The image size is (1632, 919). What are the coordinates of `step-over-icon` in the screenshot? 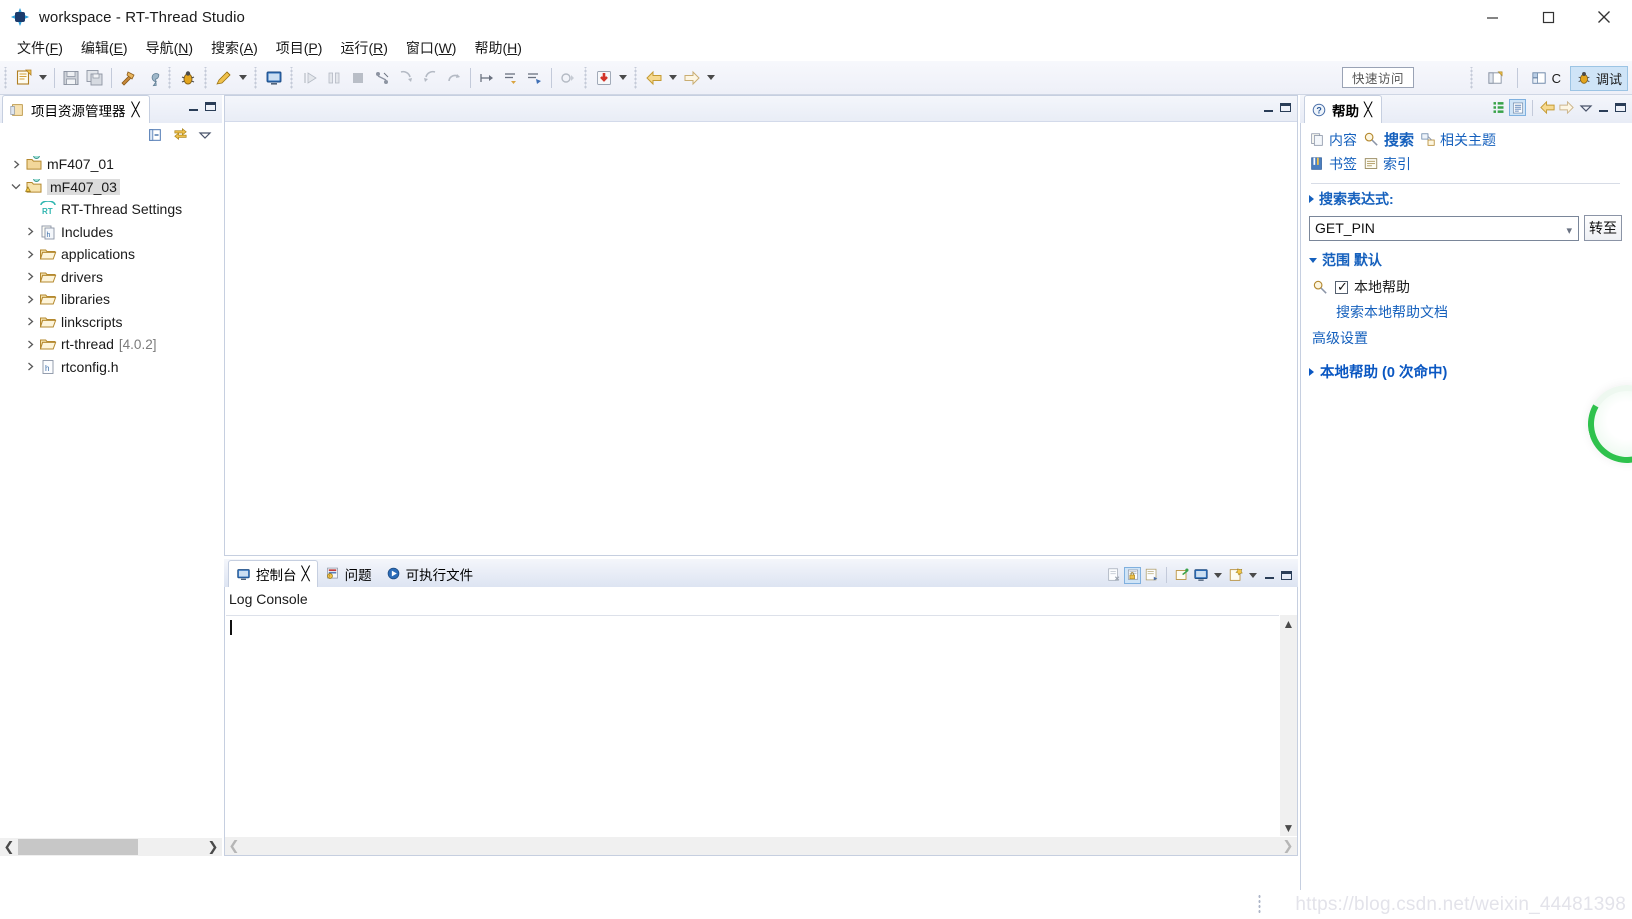 It's located at (430, 78).